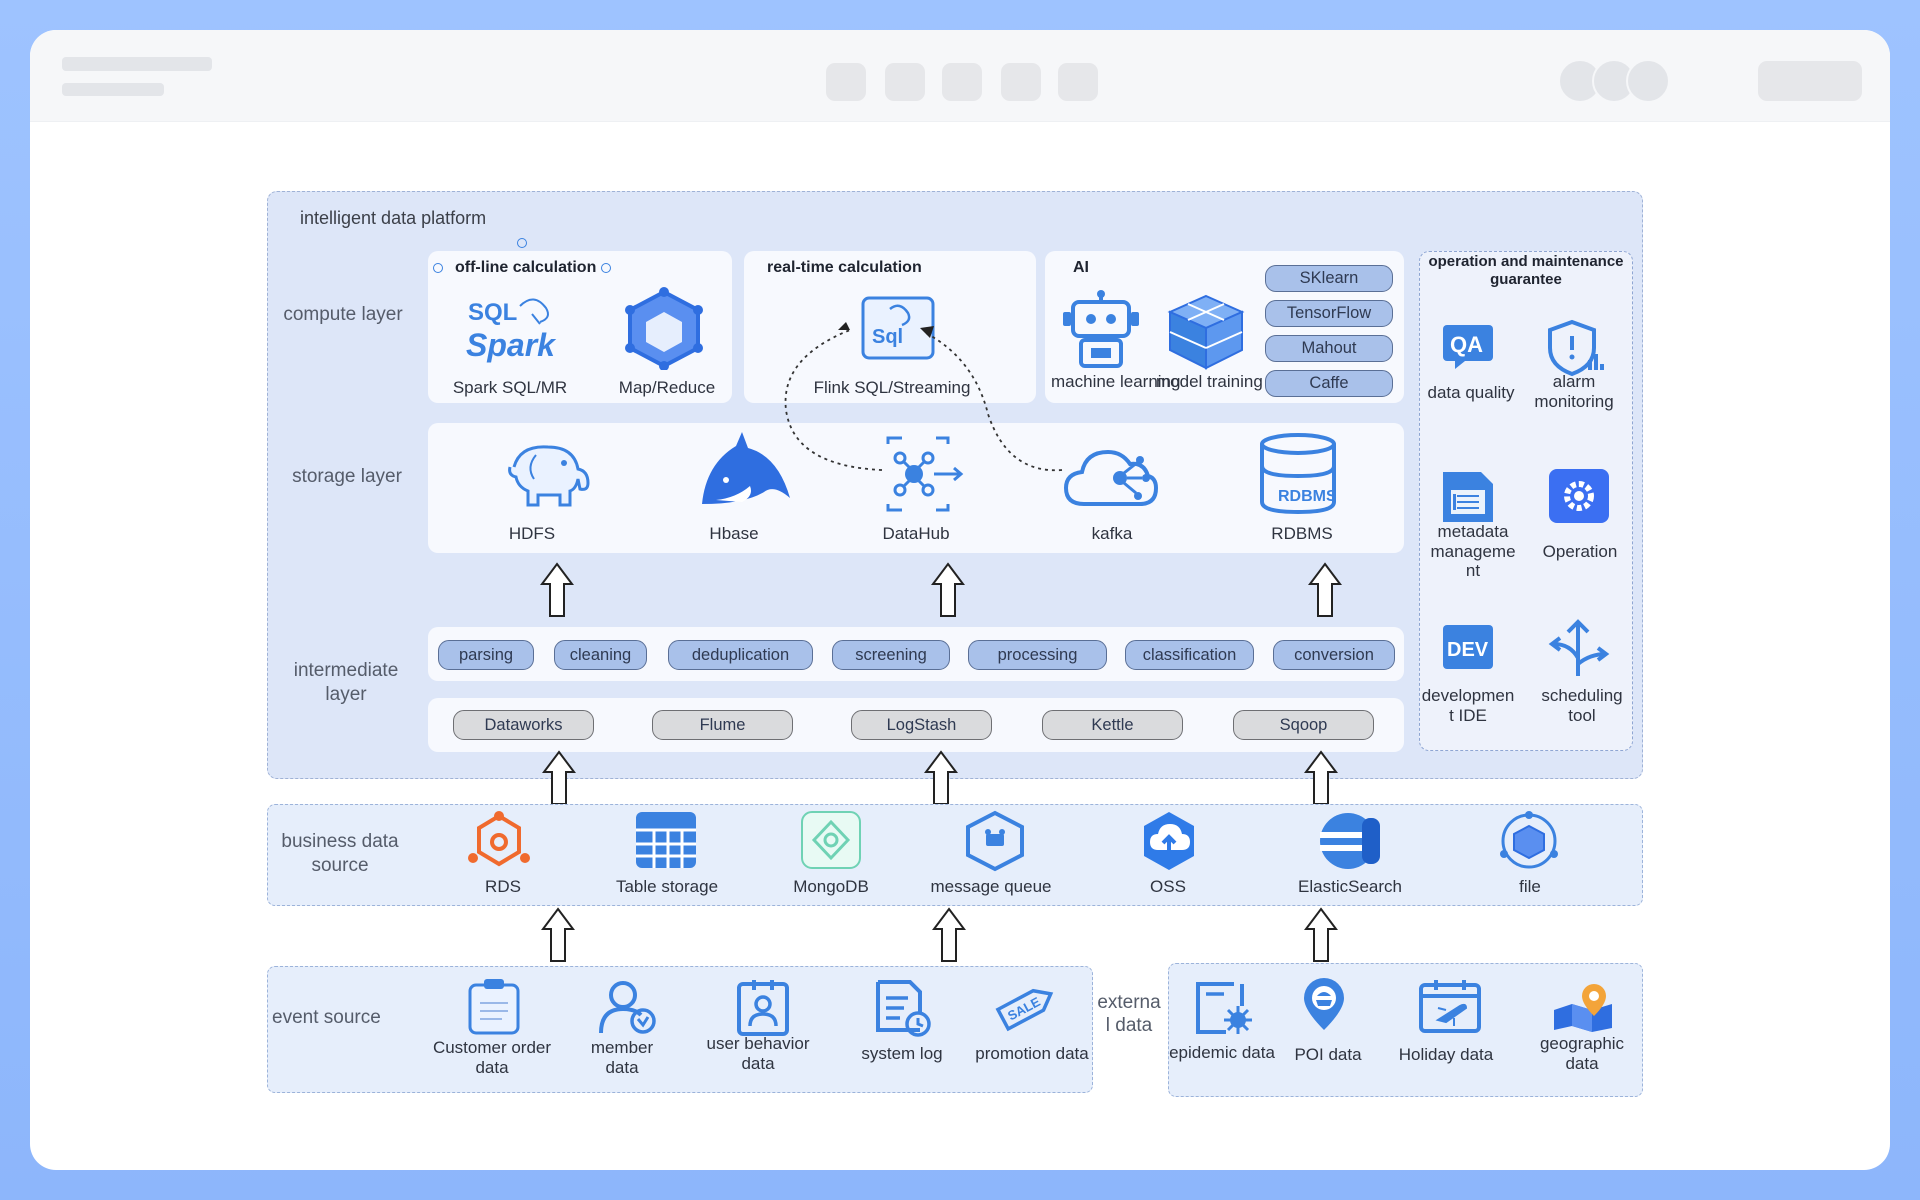 The height and width of the screenshot is (1200, 1920). I want to click on elasticsearch-label: ElasticSearch, so click(1350, 886).